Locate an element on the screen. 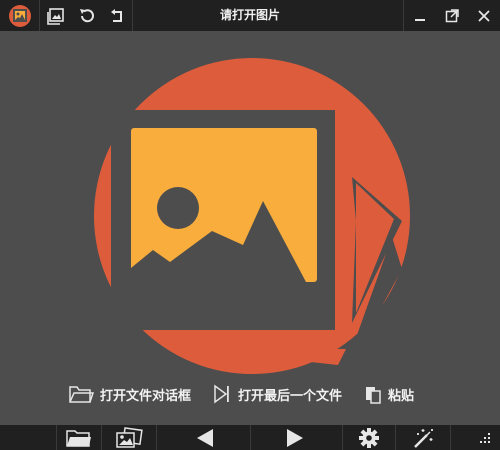 The image size is (500, 450). back-button is located at coordinates (117, 15).